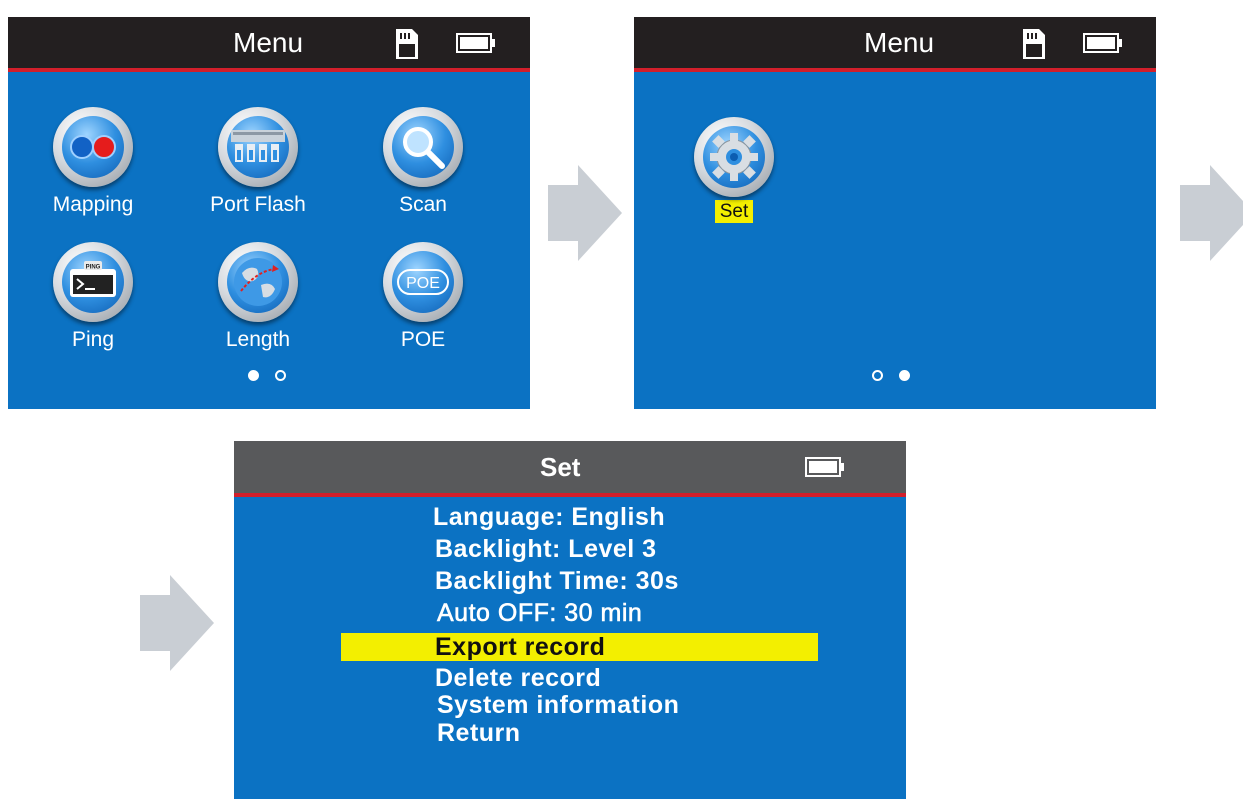 The height and width of the screenshot is (799, 1243). What do you see at coordinates (423, 339) in the screenshot?
I see `app-label: POE` at bounding box center [423, 339].